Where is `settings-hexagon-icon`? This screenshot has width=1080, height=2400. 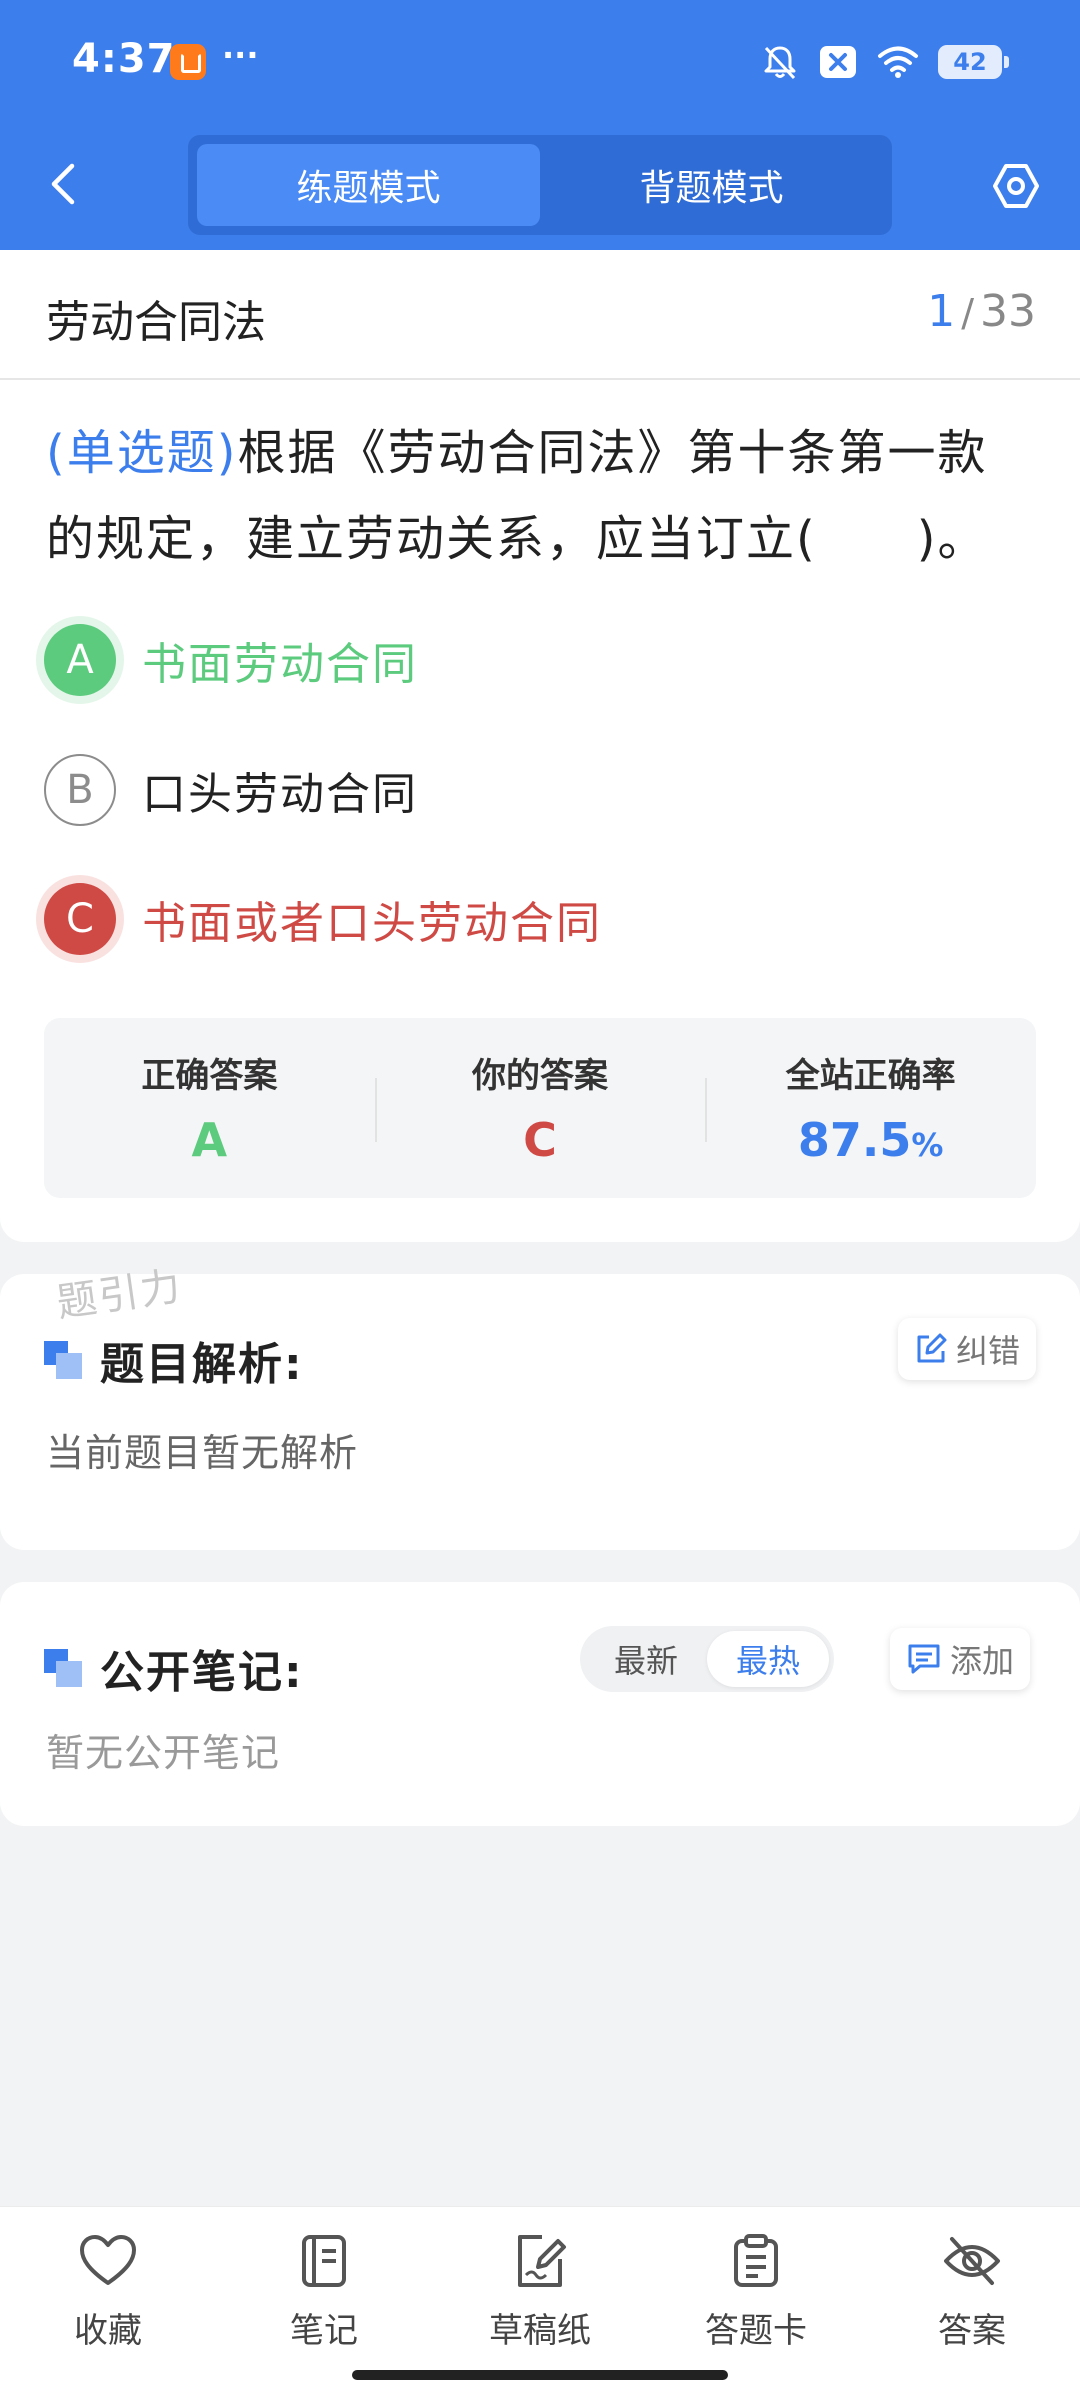
settings-hexagon-icon is located at coordinates (1016, 186).